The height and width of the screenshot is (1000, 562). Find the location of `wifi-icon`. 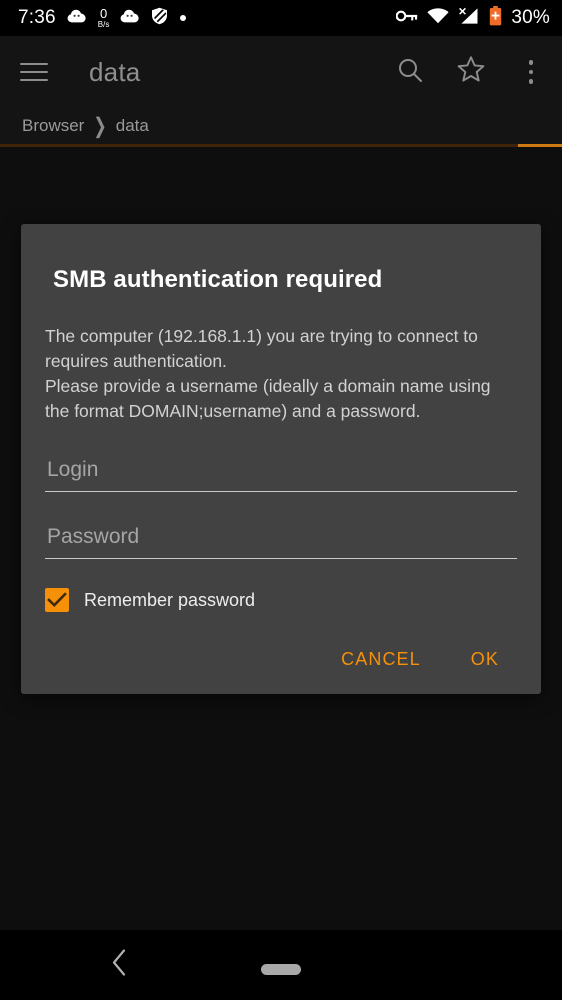

wifi-icon is located at coordinates (438, 18).